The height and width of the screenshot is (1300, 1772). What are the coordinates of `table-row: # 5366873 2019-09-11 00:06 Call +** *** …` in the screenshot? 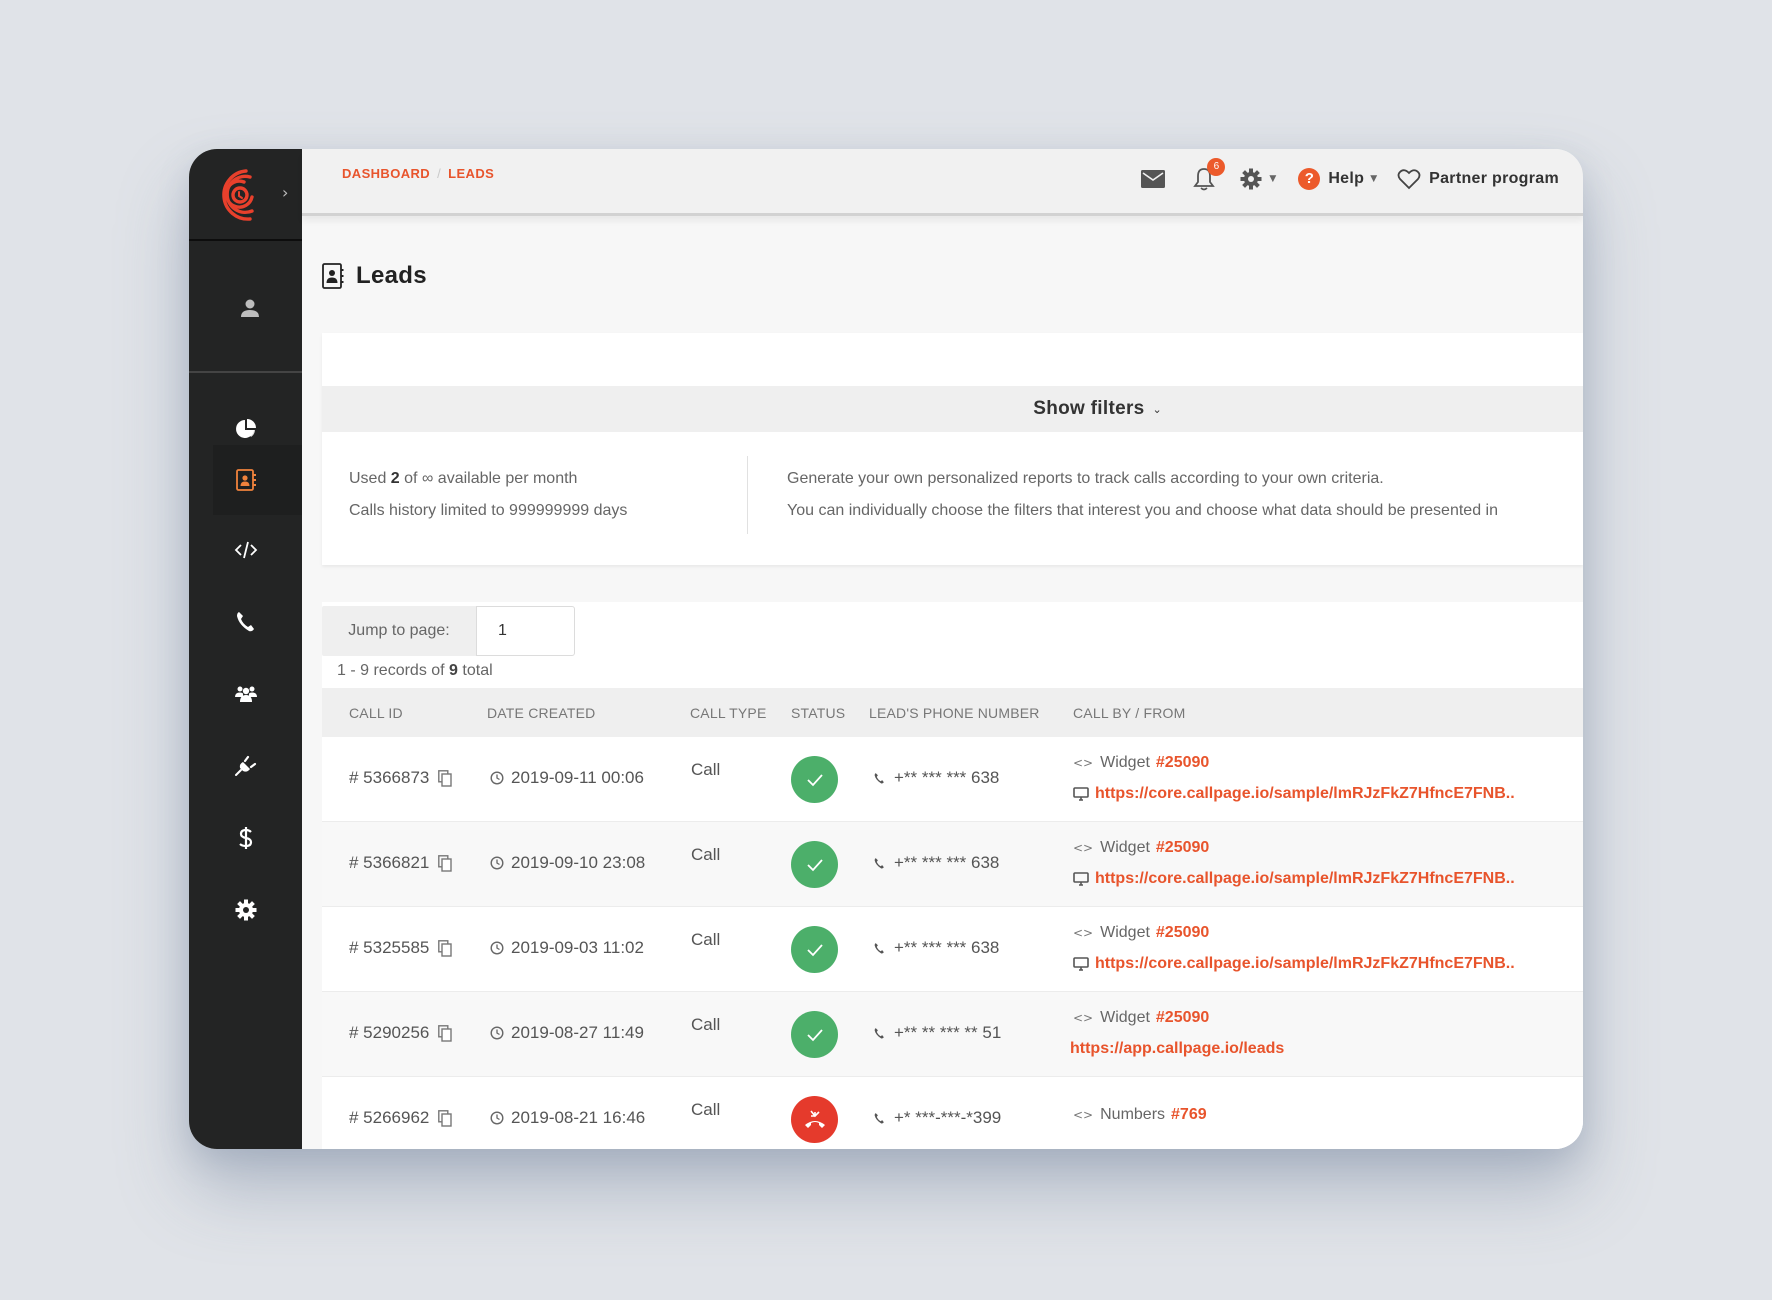 It's located at (952, 779).